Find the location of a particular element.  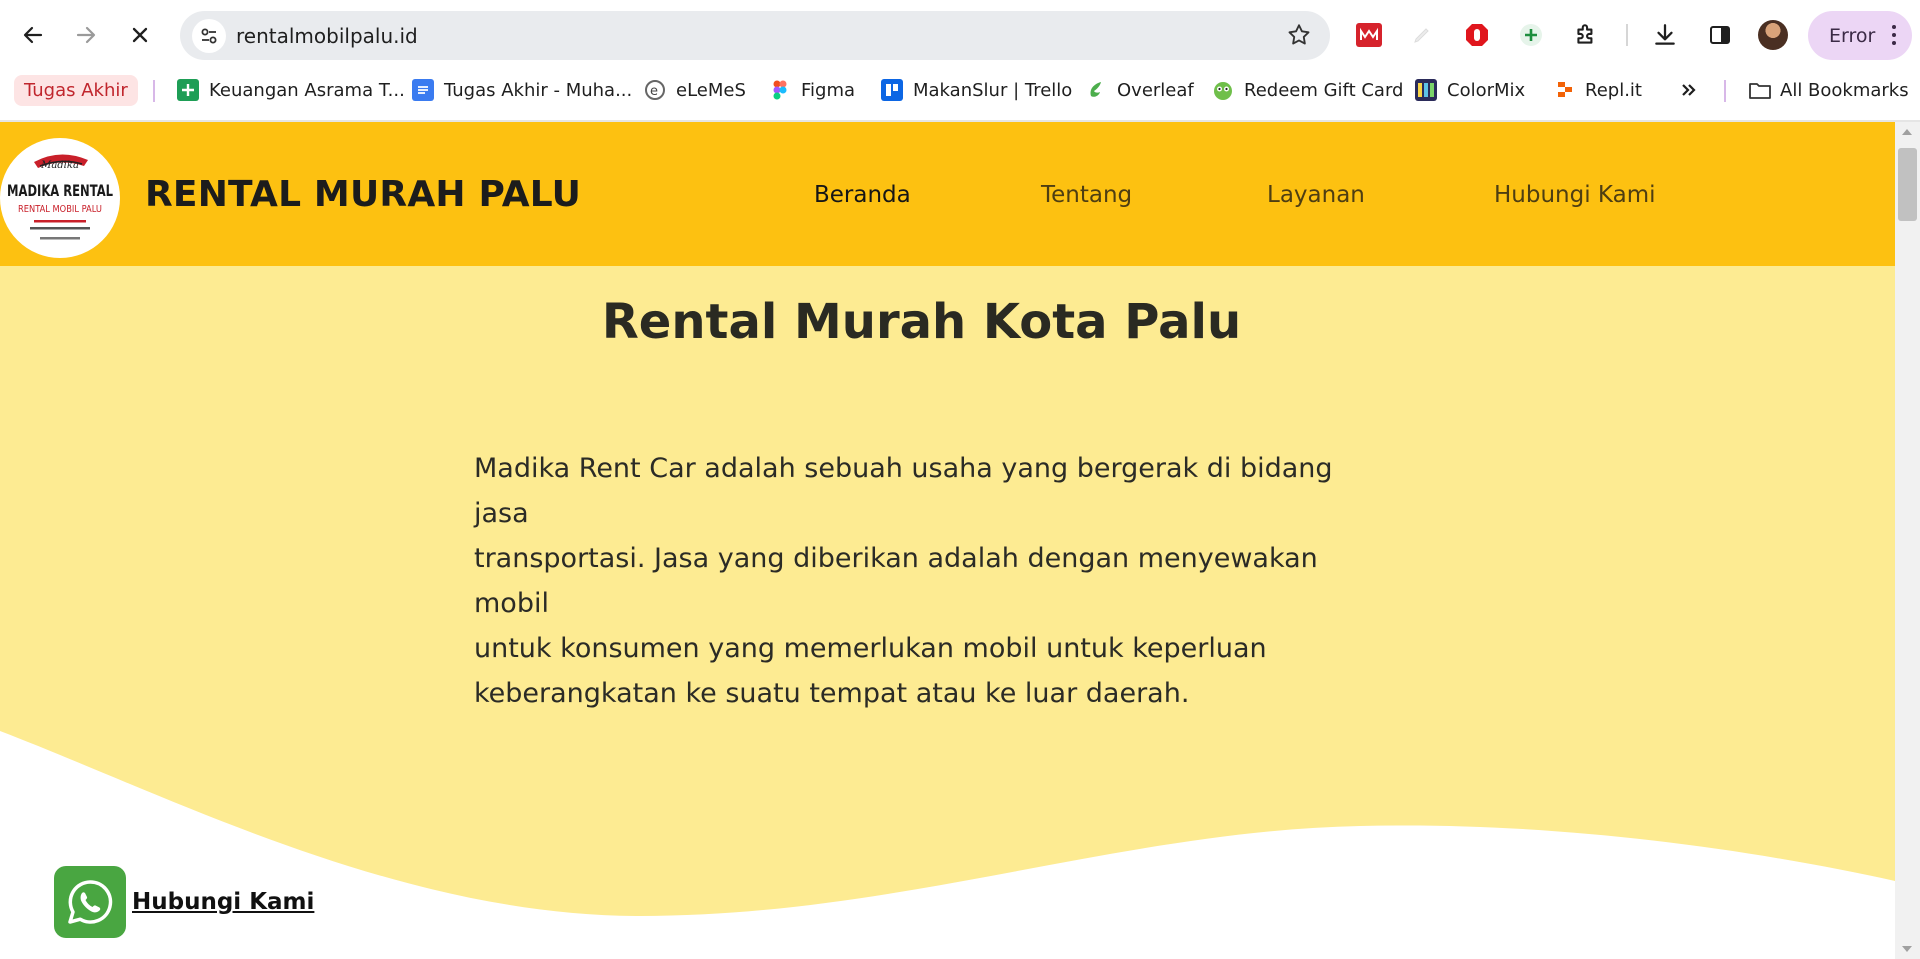

nav-beranda: Beranda is located at coordinates (862, 195).